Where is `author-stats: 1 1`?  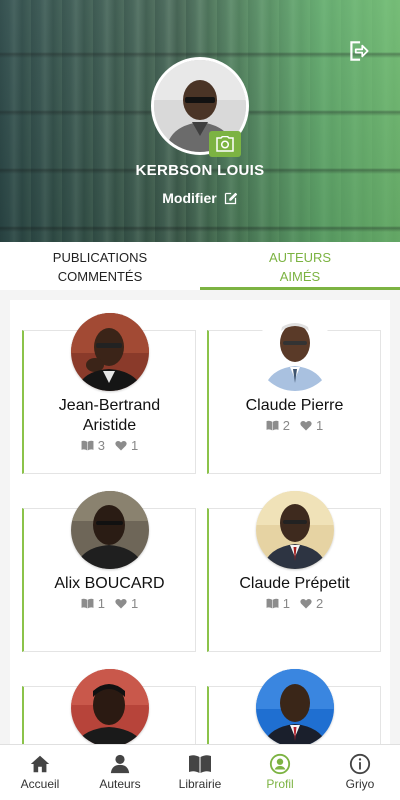
author-stats: 1 1 is located at coordinates (109, 603).